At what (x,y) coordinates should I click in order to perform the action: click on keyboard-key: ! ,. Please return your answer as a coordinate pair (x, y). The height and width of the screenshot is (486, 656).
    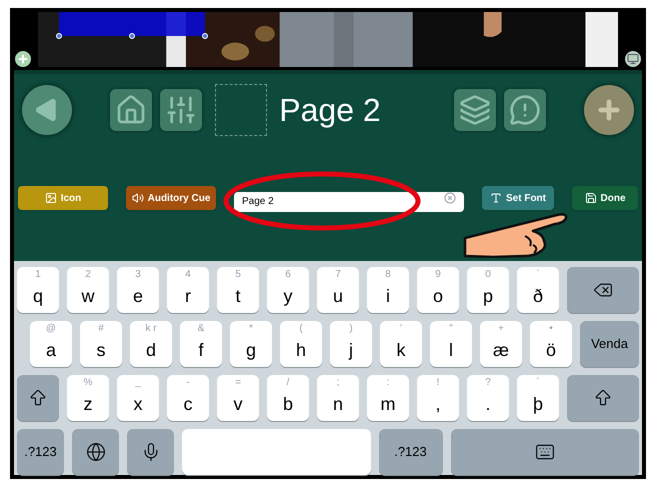
    Looking at the image, I should click on (438, 398).